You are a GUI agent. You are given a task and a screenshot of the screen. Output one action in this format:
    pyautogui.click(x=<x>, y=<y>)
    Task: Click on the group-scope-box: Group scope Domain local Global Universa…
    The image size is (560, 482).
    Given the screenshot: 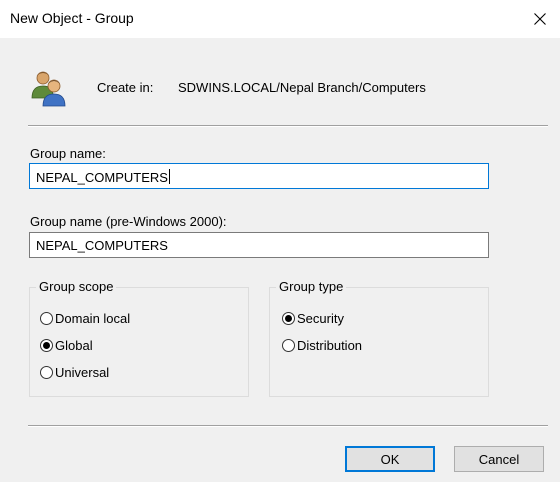 What is the action you would take?
    pyautogui.click(x=139, y=338)
    